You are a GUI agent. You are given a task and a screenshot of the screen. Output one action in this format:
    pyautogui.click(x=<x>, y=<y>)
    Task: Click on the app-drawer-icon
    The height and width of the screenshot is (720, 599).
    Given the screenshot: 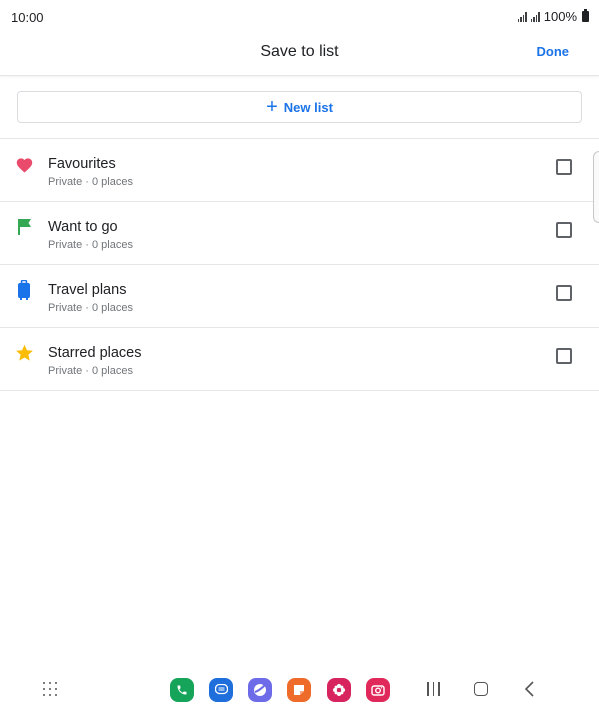 What is the action you would take?
    pyautogui.click(x=51, y=690)
    